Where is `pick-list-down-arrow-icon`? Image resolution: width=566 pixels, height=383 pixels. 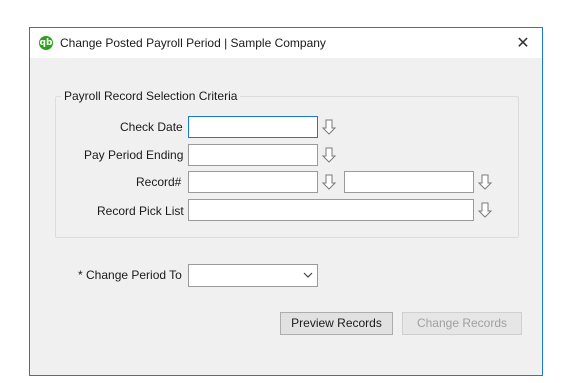 pick-list-down-arrow-icon is located at coordinates (485, 210).